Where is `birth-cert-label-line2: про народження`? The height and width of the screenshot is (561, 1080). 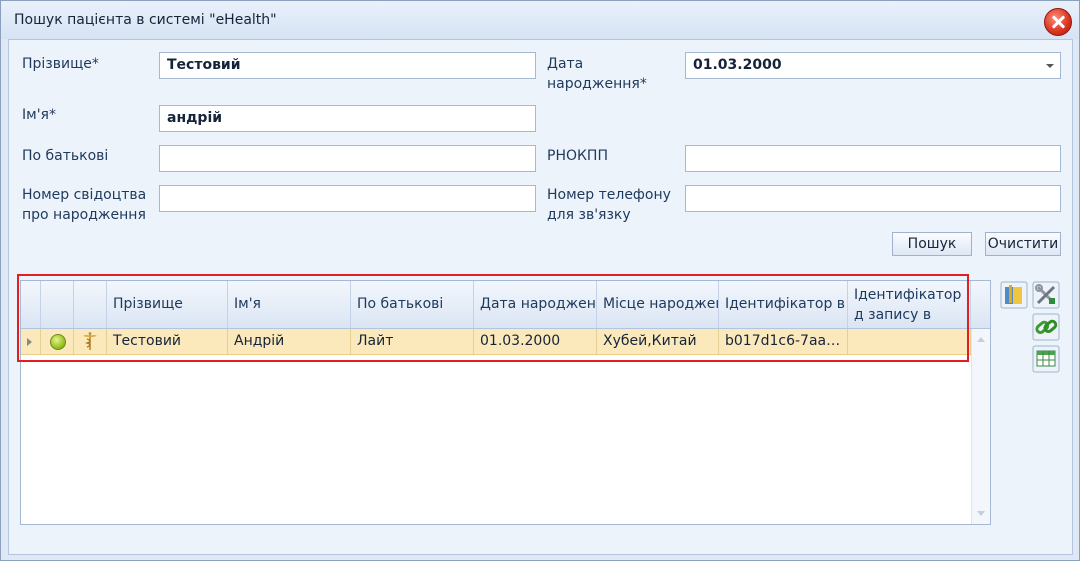
birth-cert-label-line2: про народження is located at coordinates (84, 215).